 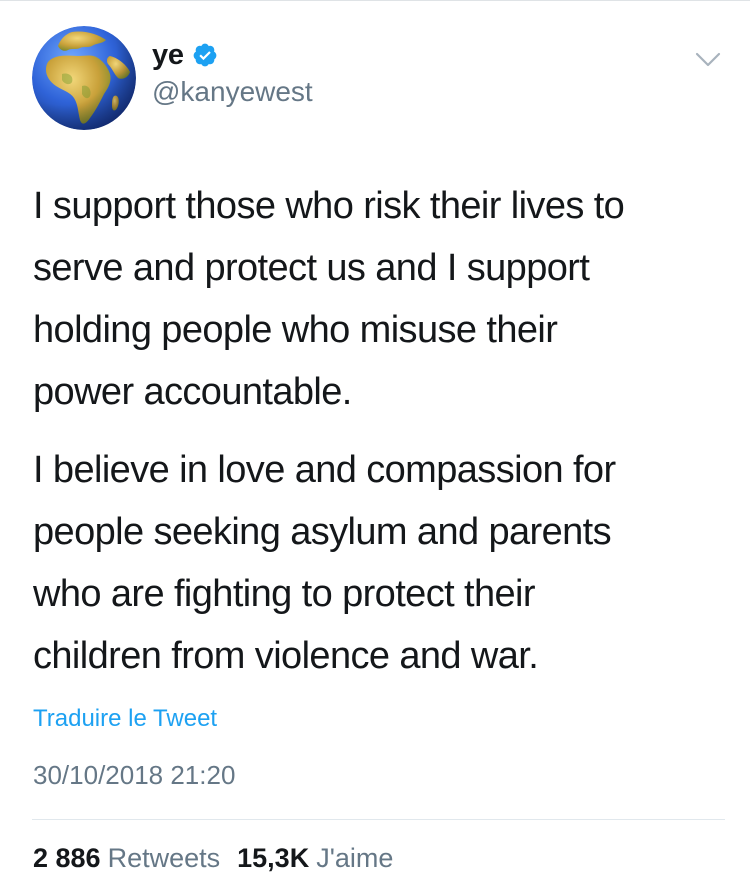 I want to click on tweet-line: who are fighting to protect their, so click(x=284, y=594).